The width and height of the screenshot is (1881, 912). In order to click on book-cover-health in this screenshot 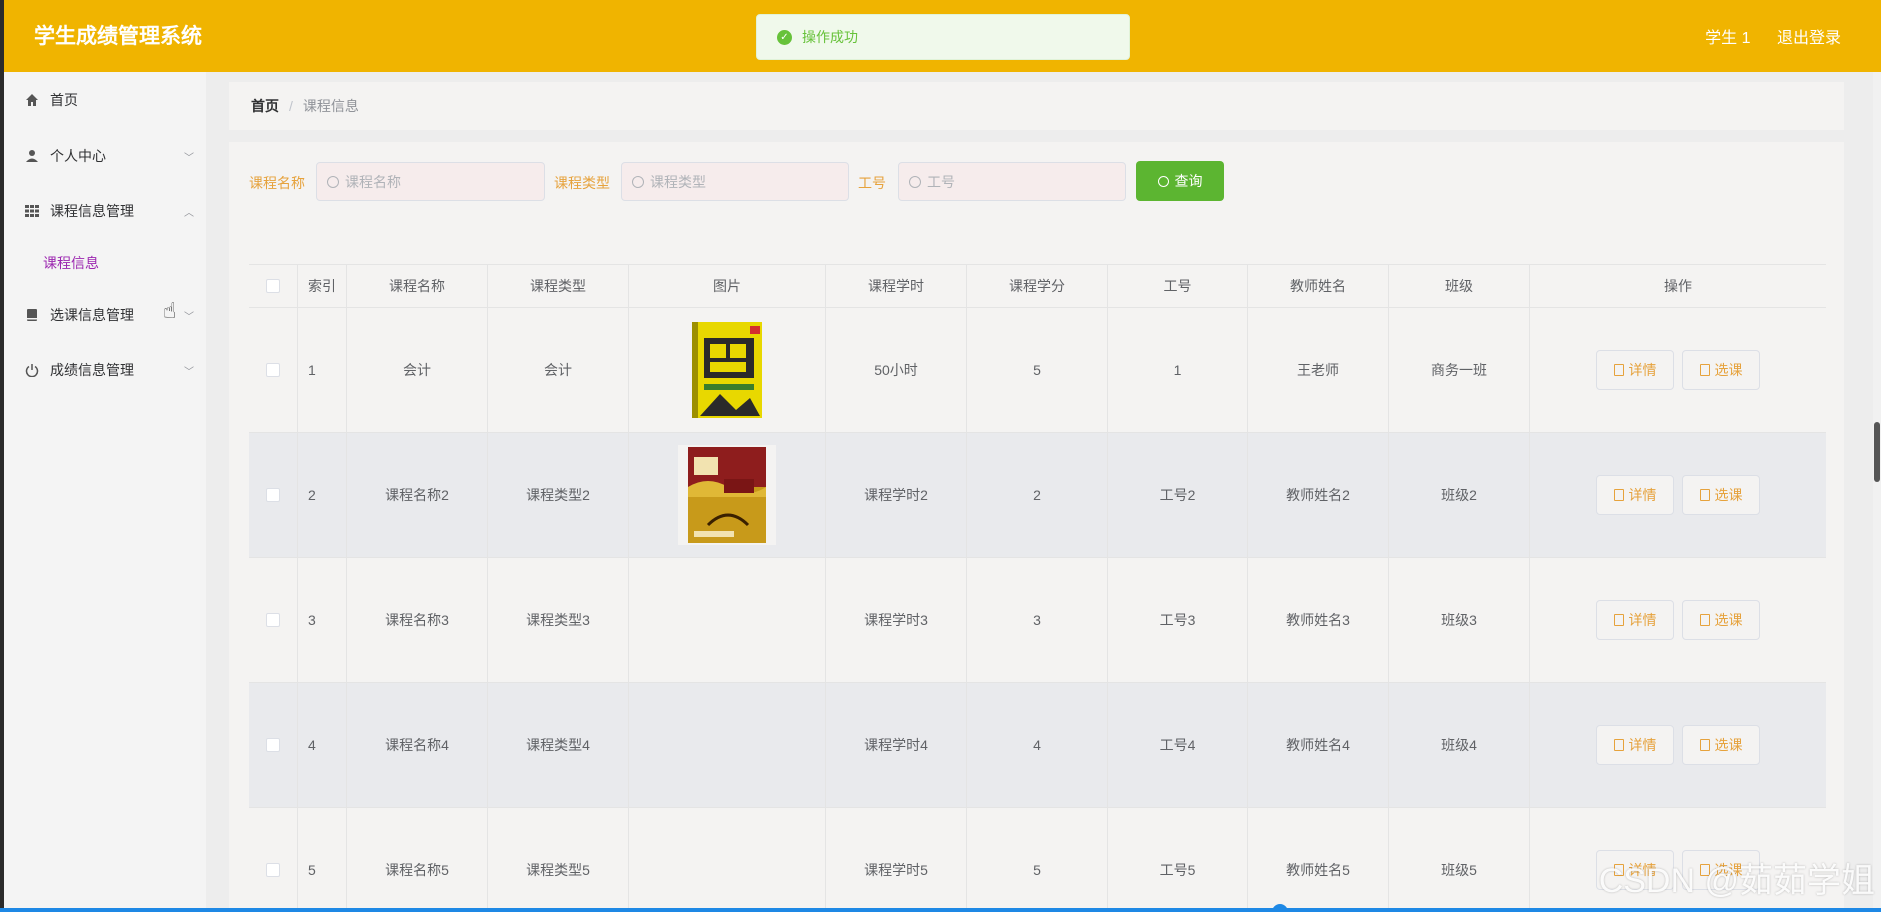, I will do `click(727, 495)`.